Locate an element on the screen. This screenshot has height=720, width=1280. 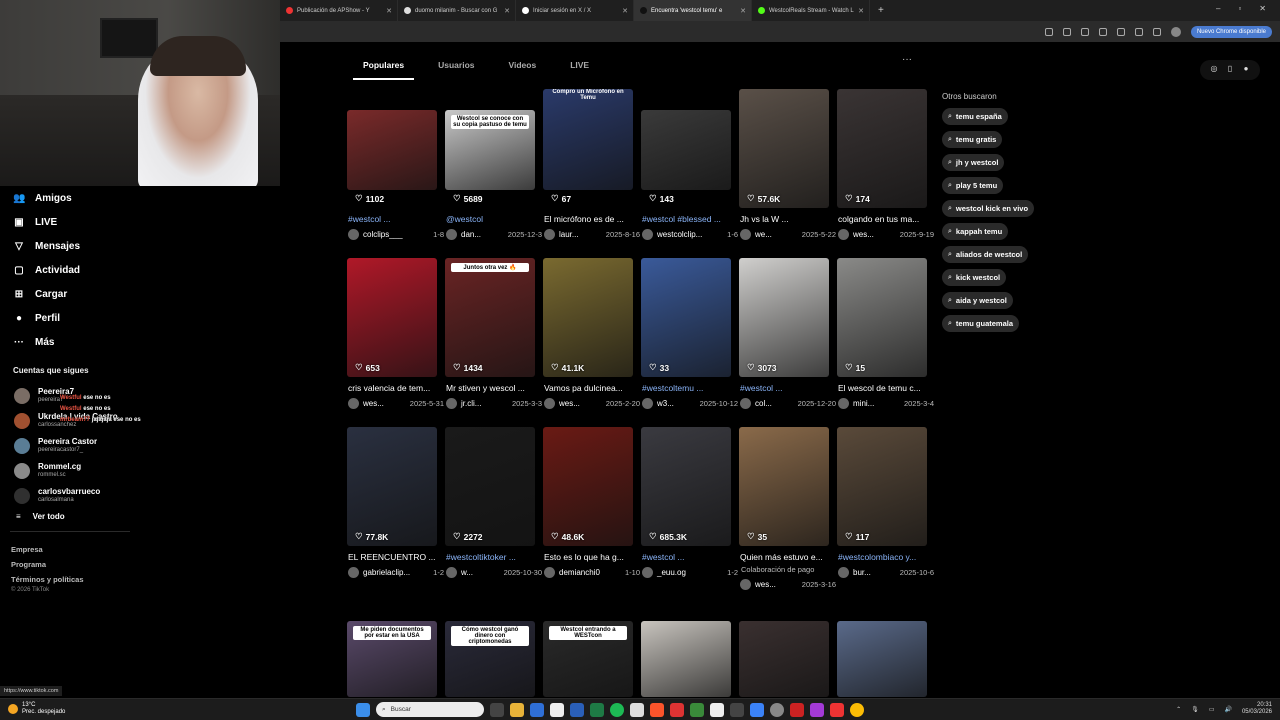
author-name: colclips___ is located at coordinates (383, 234).